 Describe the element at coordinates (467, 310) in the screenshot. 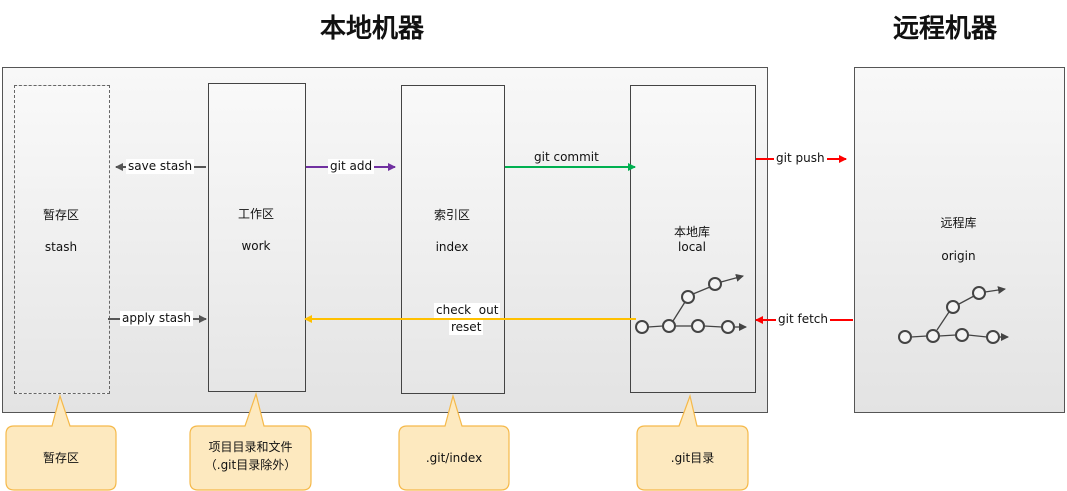

I see `checkout-label: check out` at that location.